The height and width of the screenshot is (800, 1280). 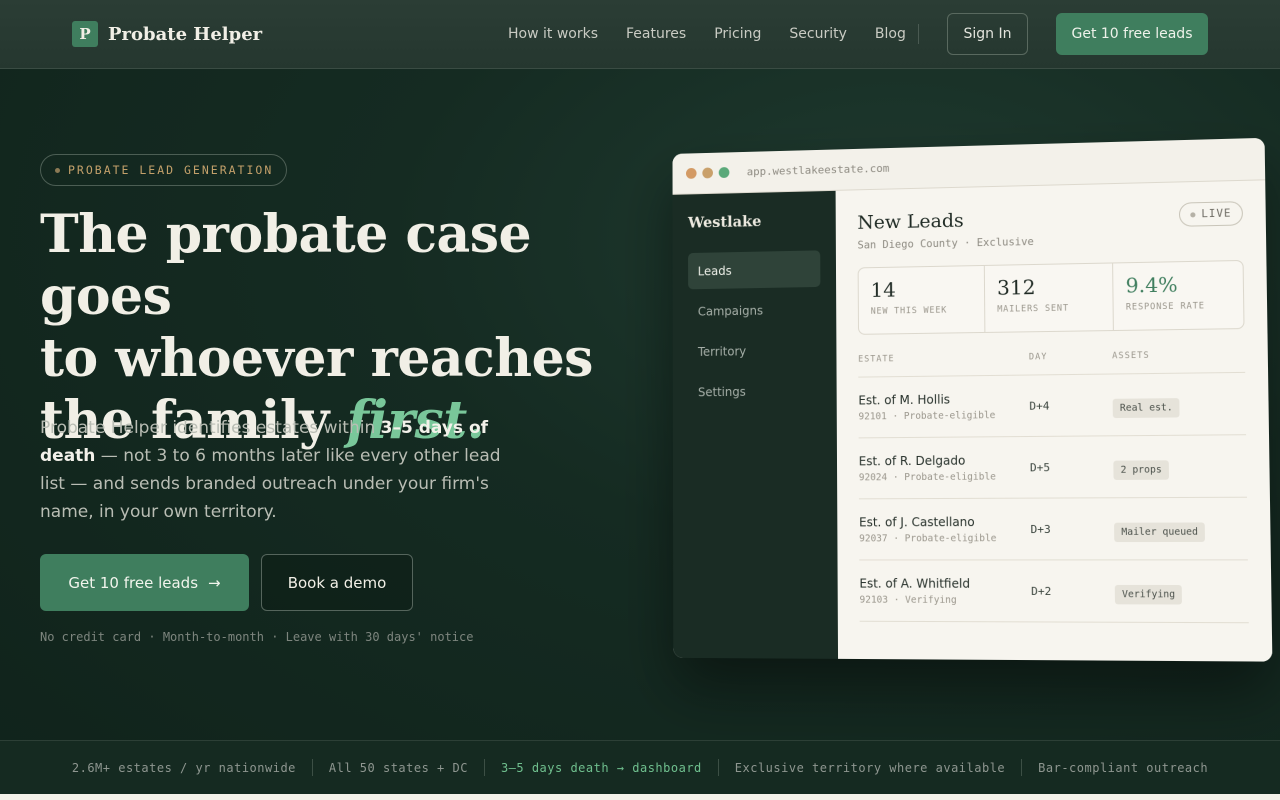 What do you see at coordinates (1141, 470) in the screenshot?
I see `asset-chip: 2 props` at bounding box center [1141, 470].